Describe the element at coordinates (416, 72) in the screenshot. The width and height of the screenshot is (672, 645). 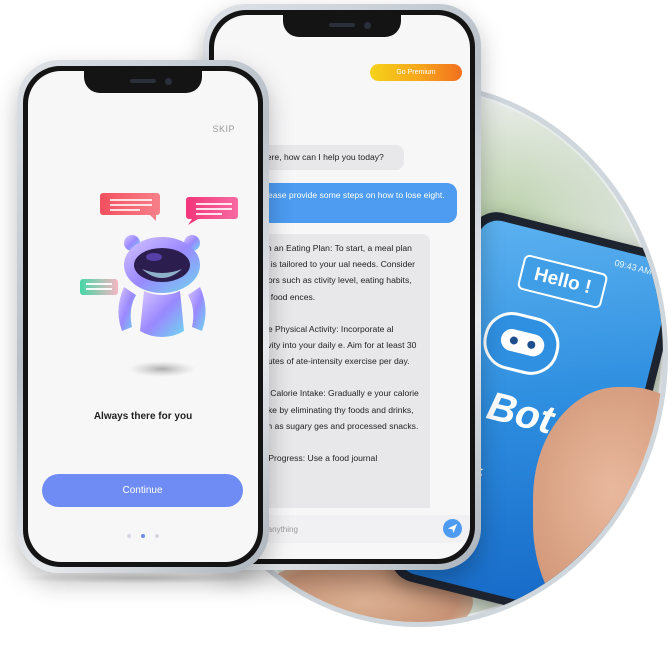
I see `go-premium-button: Go Premium` at that location.